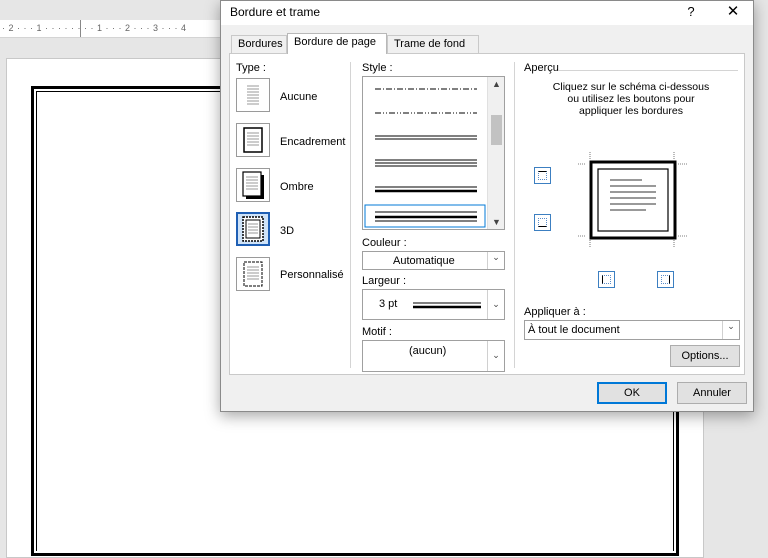 The width and height of the screenshot is (768, 558). Describe the element at coordinates (542, 175) in the screenshot. I see `top-border-button` at that location.